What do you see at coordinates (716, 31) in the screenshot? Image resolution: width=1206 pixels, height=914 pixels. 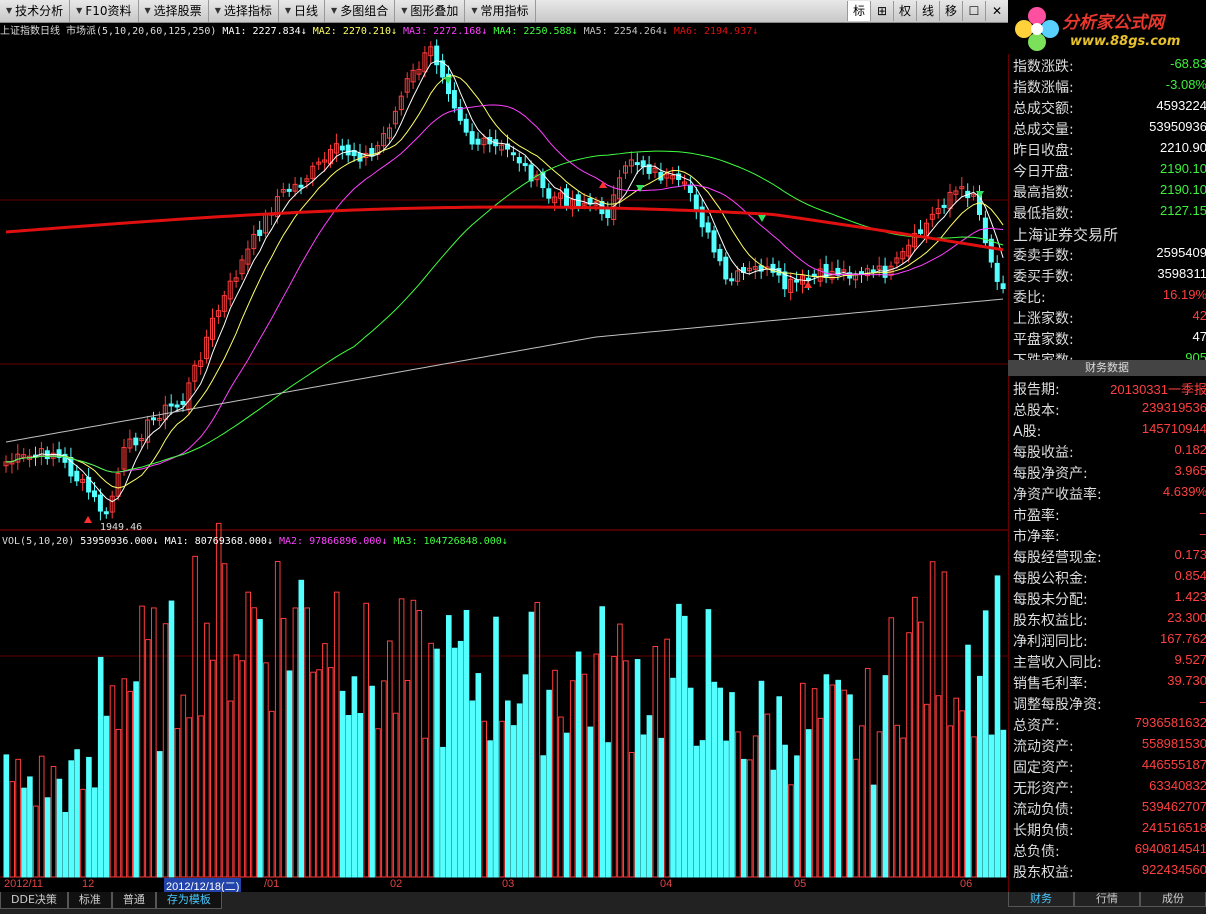 I see `ma6-value: MA6: 2194.937↓` at bounding box center [716, 31].